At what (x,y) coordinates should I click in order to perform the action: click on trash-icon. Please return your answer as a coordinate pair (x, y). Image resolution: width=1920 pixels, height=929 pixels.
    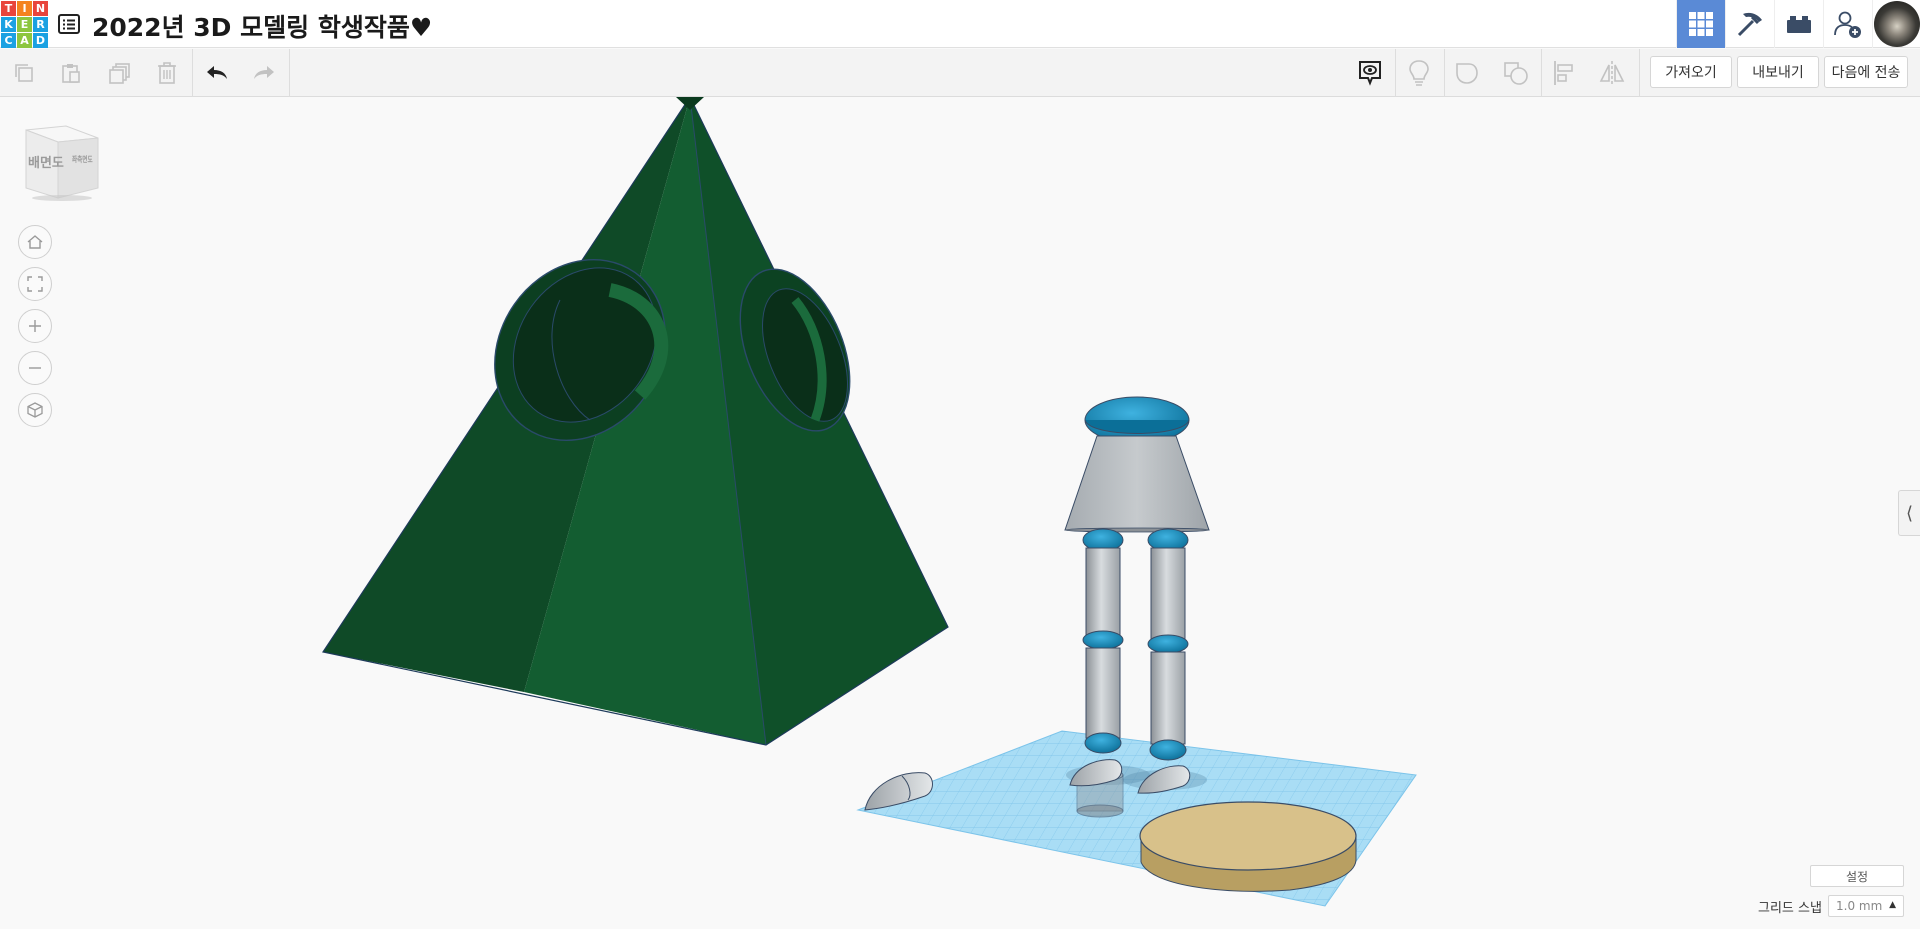
    Looking at the image, I should click on (167, 73).